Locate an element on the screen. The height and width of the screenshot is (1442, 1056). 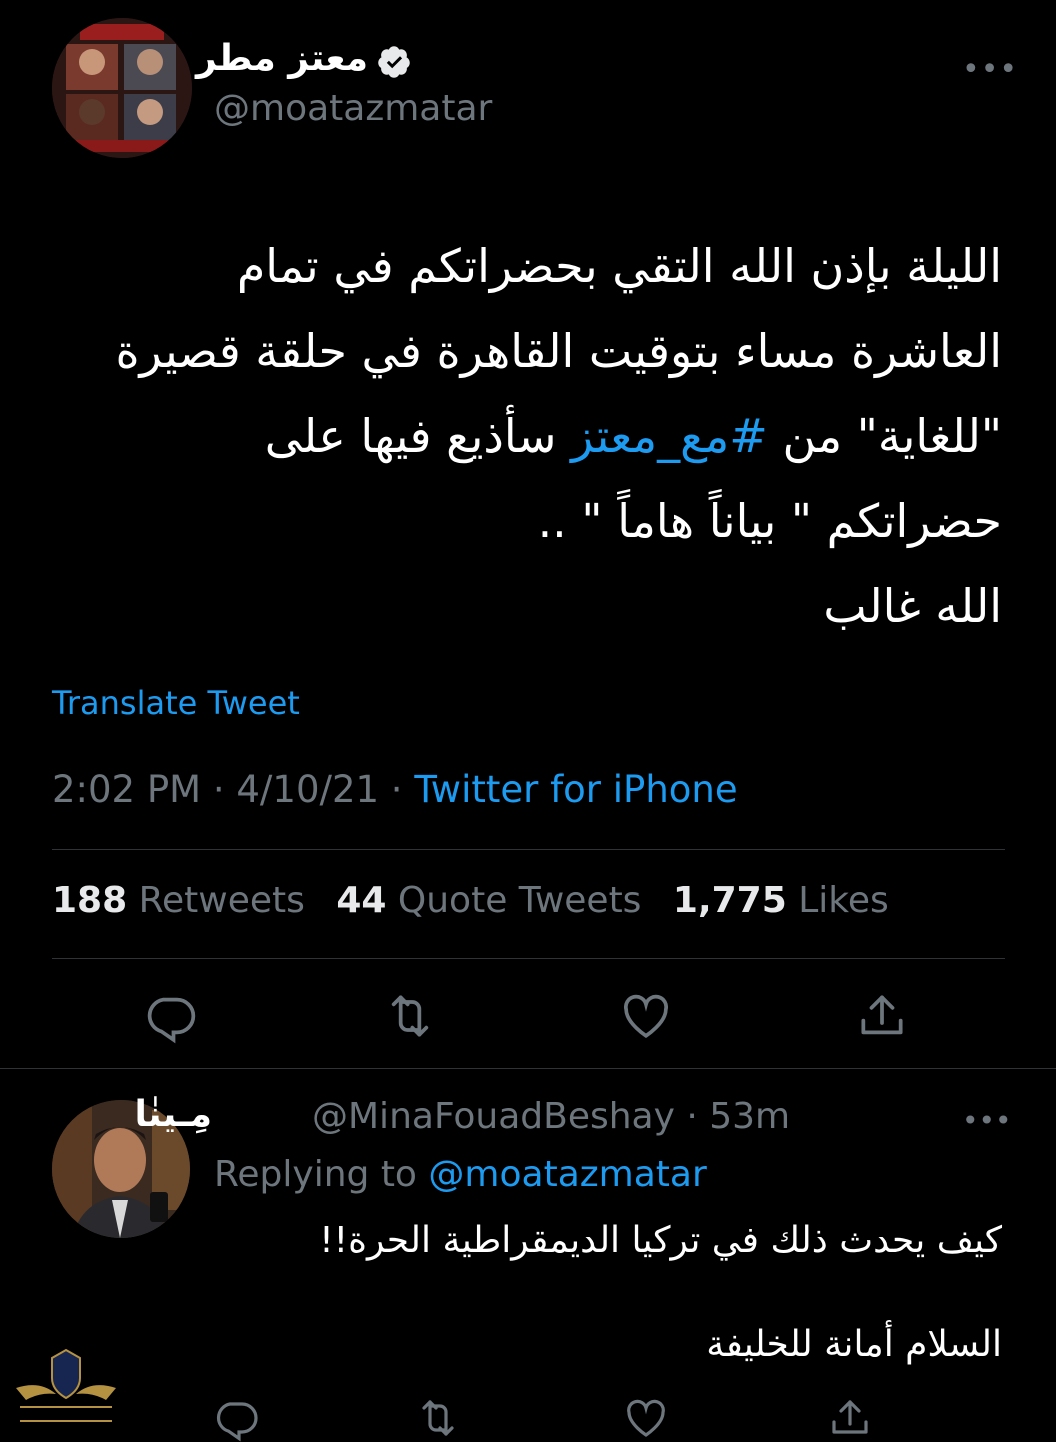
reply-display-name: مِـينٰا is located at coordinates (173, 1114).